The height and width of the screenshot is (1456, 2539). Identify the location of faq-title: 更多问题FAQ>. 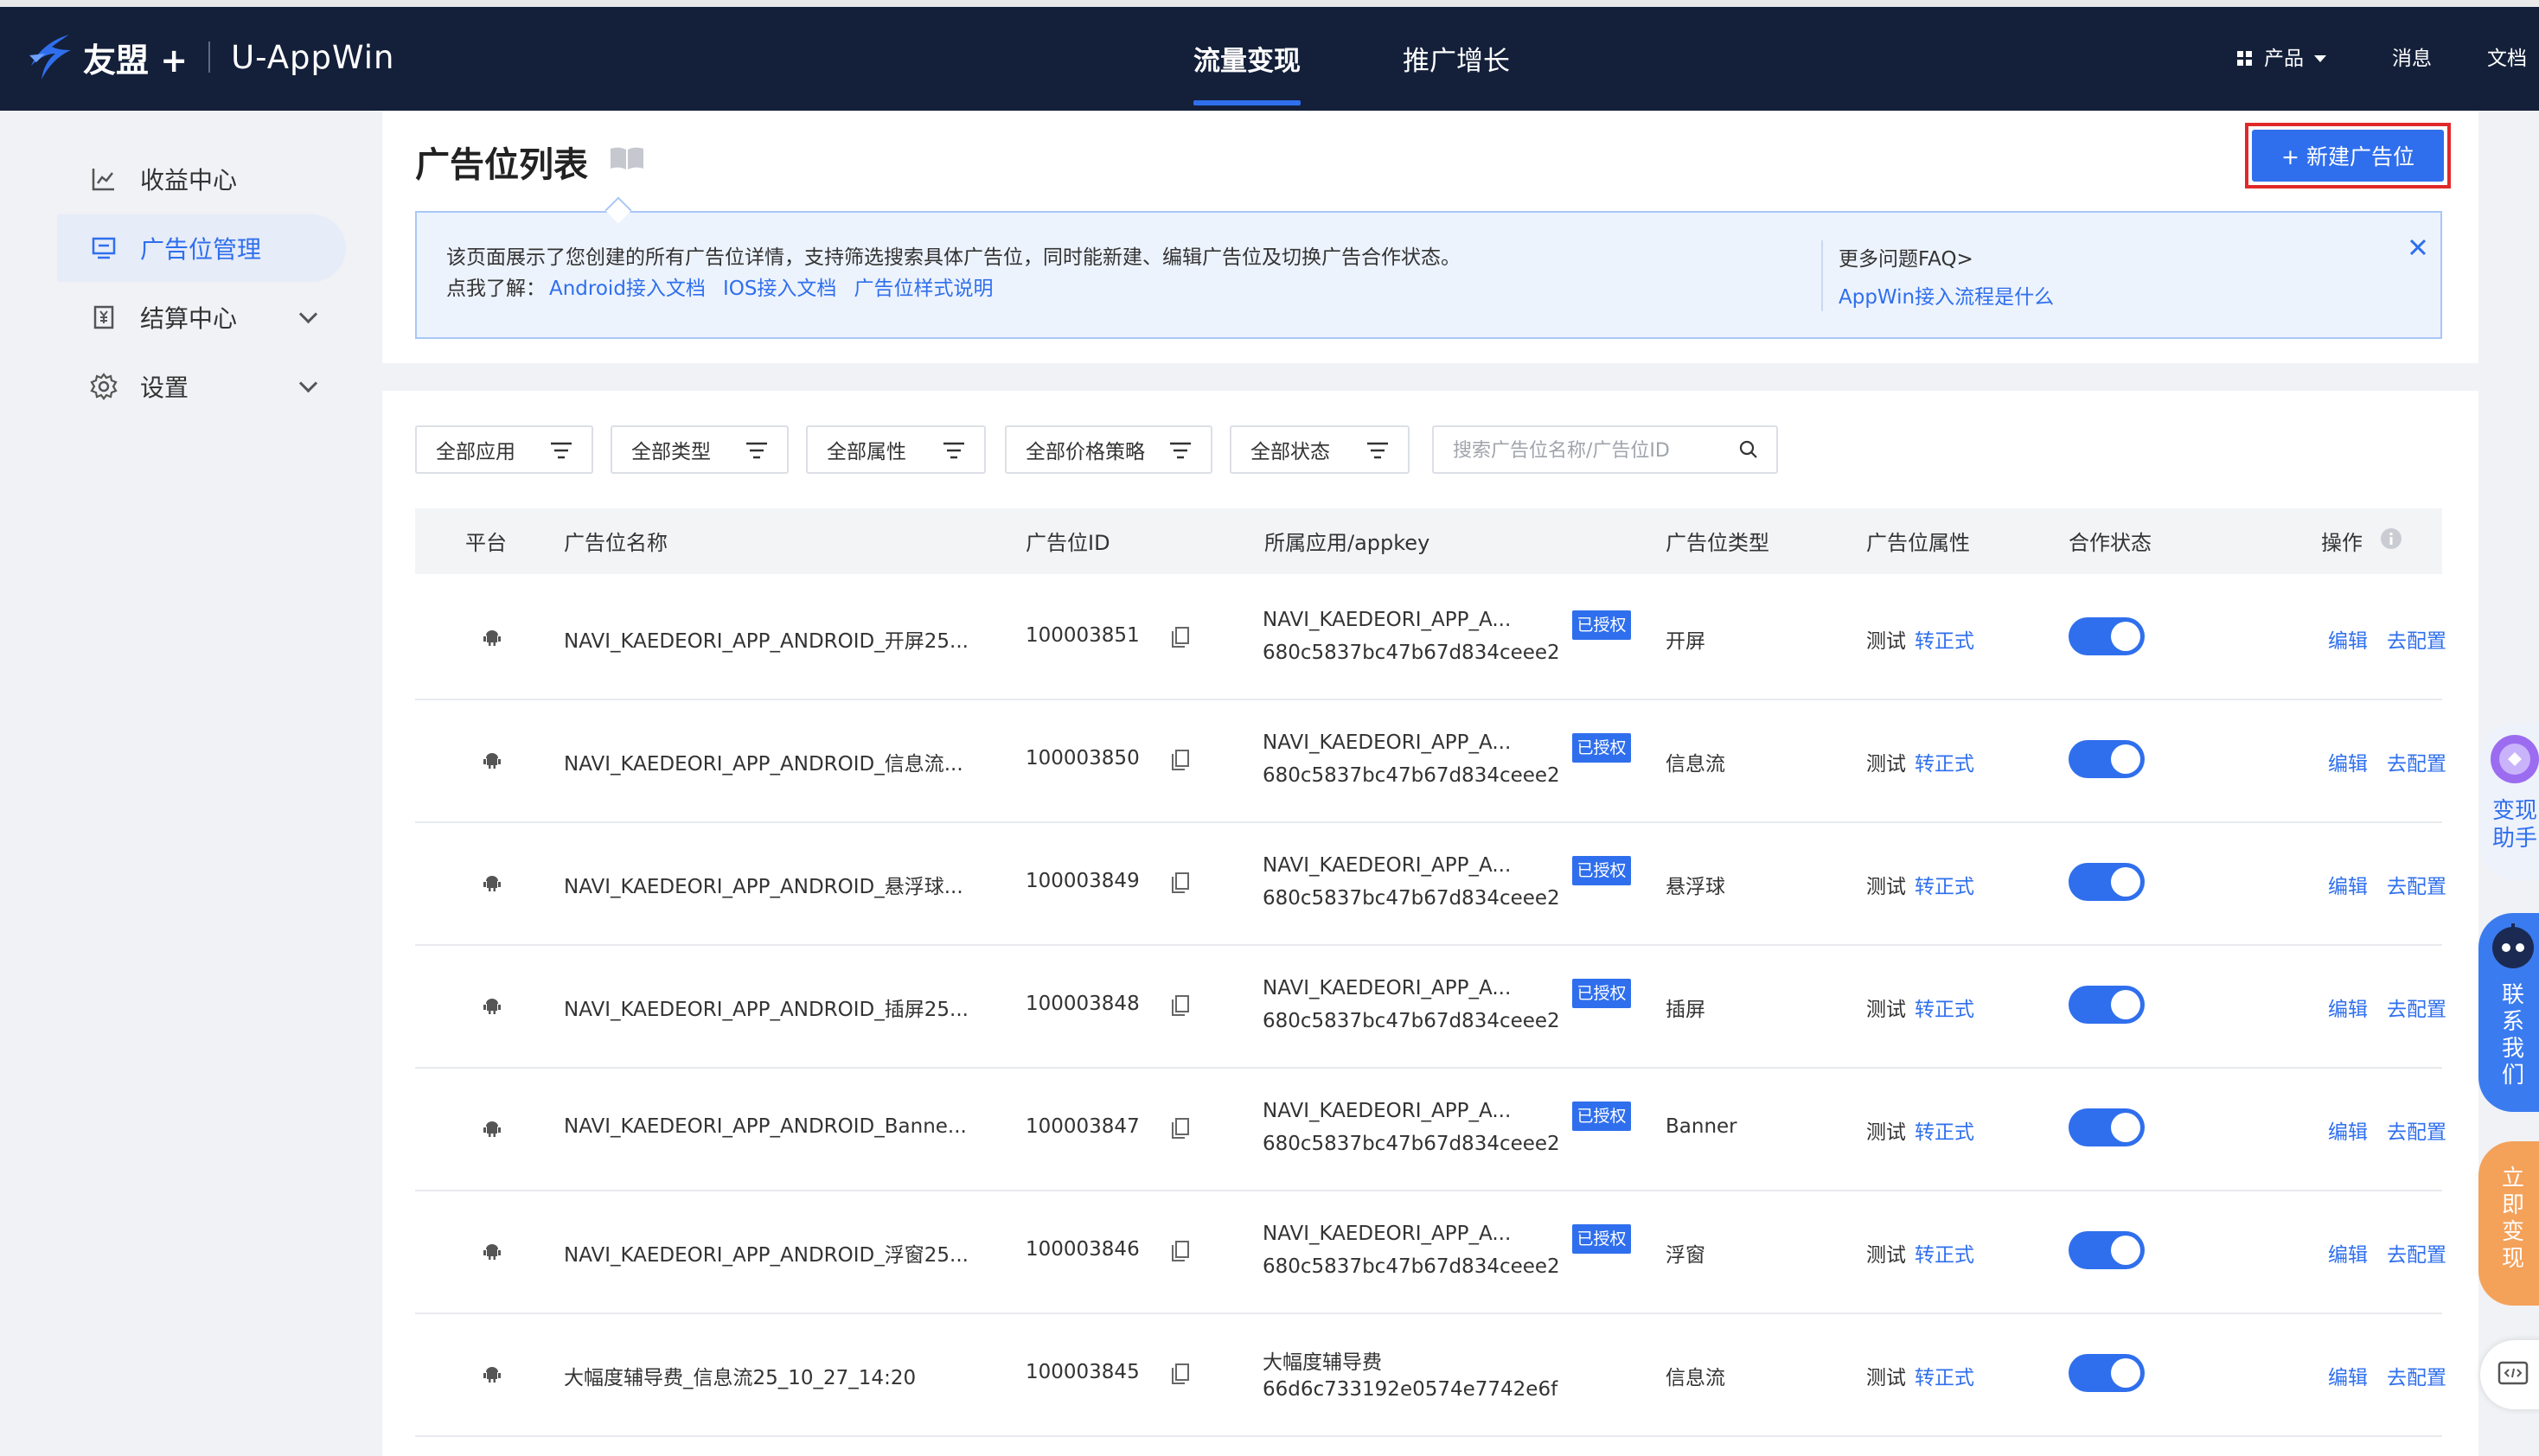
(1906, 256).